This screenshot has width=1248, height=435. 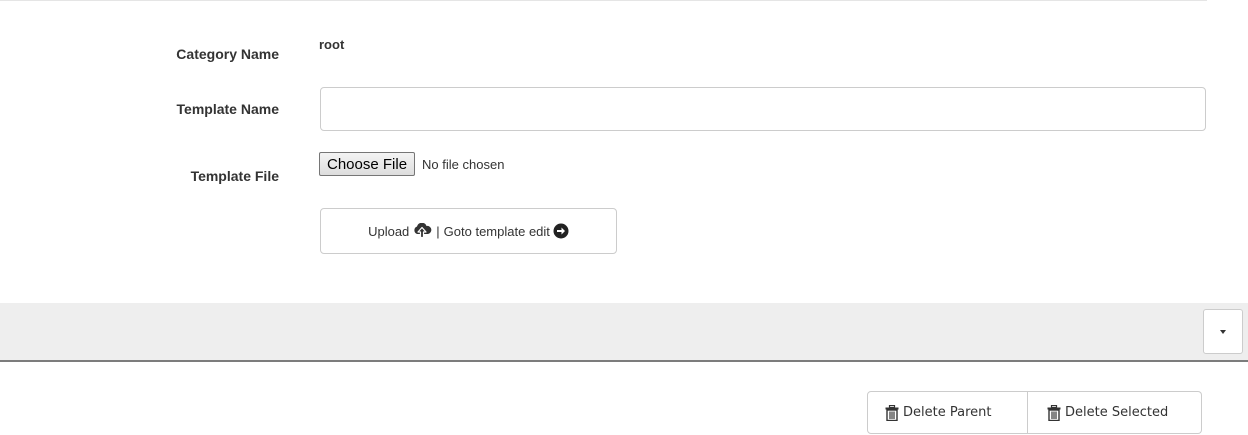 I want to click on arrow-circle-right-icon, so click(x=561, y=231).